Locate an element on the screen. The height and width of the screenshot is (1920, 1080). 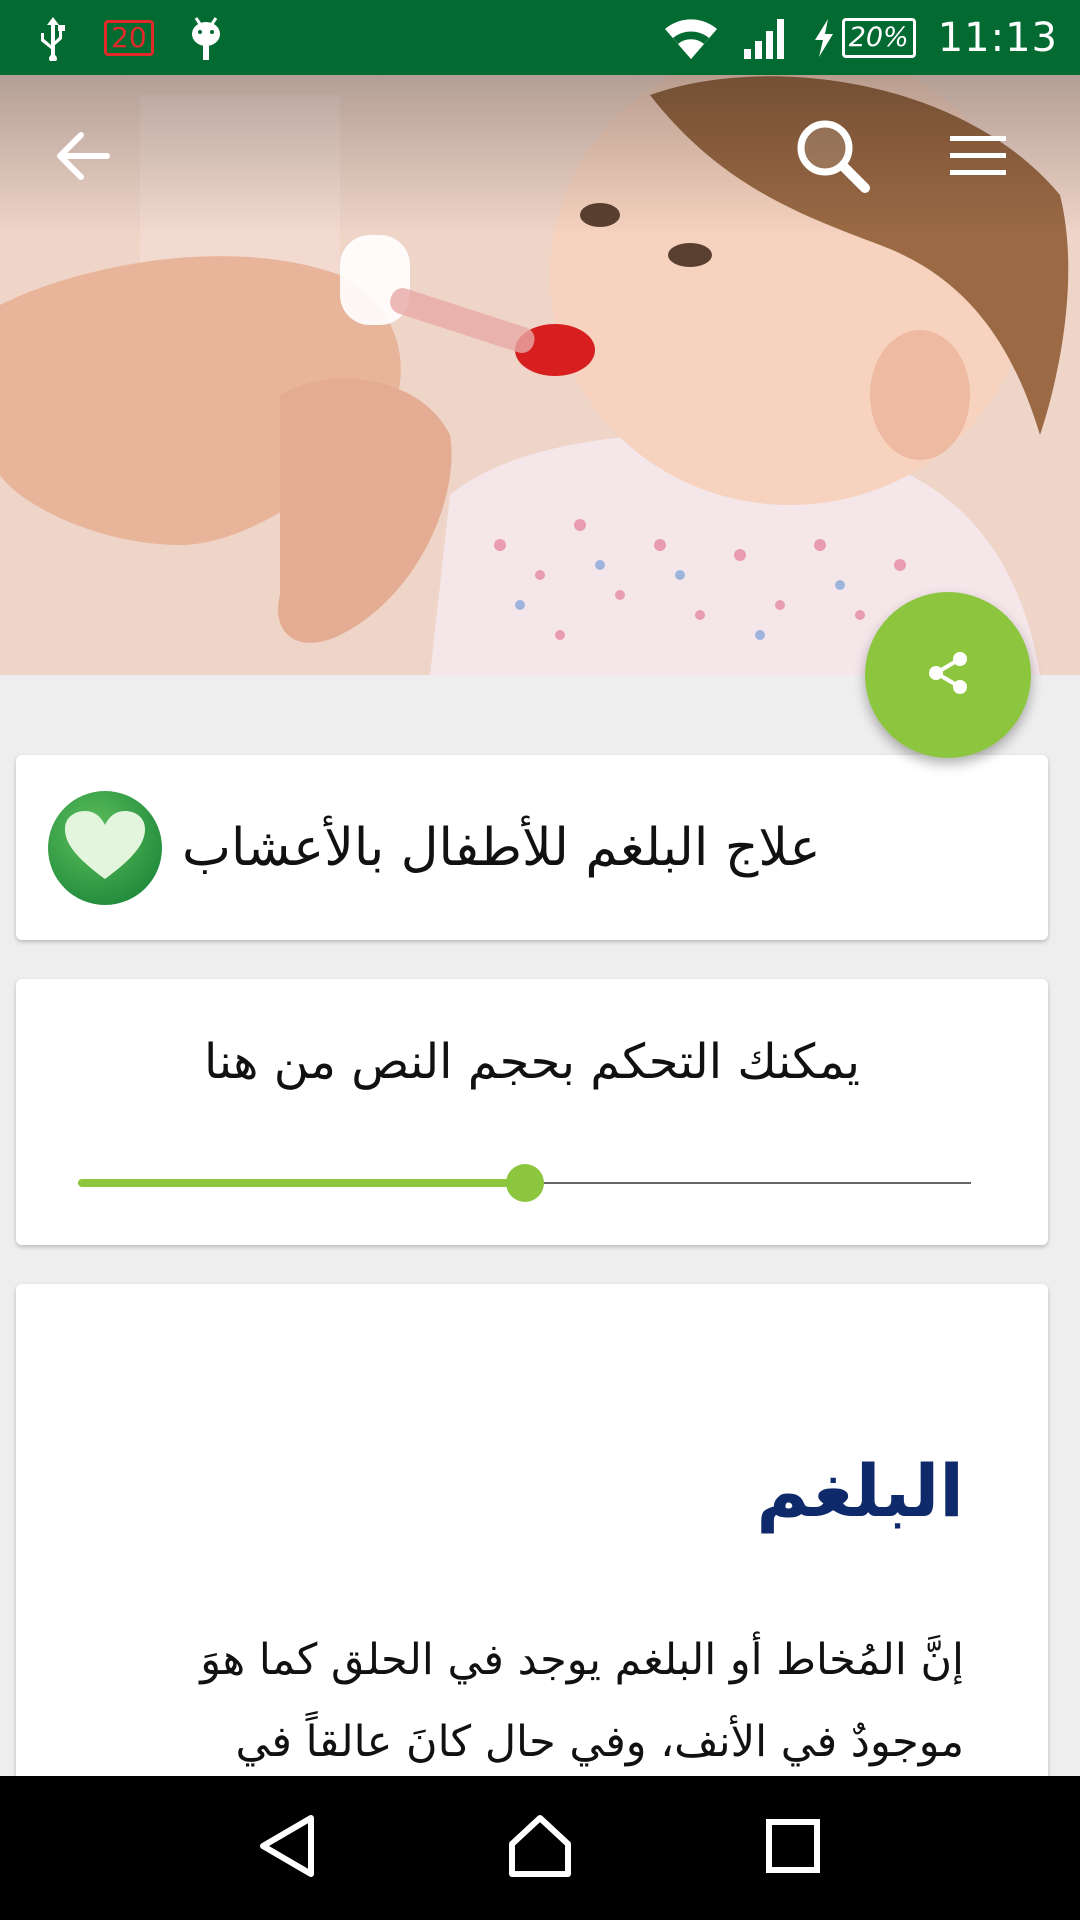
usb-icon is located at coordinates (53, 38).